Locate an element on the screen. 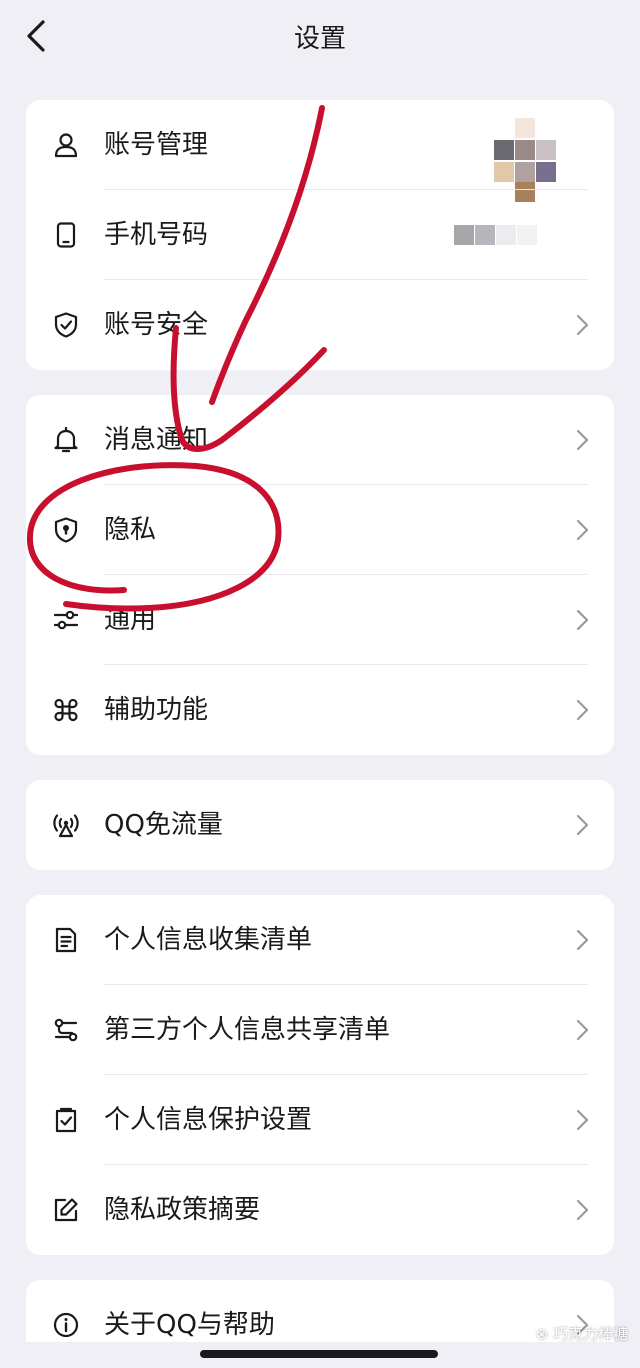  settings-item-label: 手机号码 is located at coordinates (156, 235).